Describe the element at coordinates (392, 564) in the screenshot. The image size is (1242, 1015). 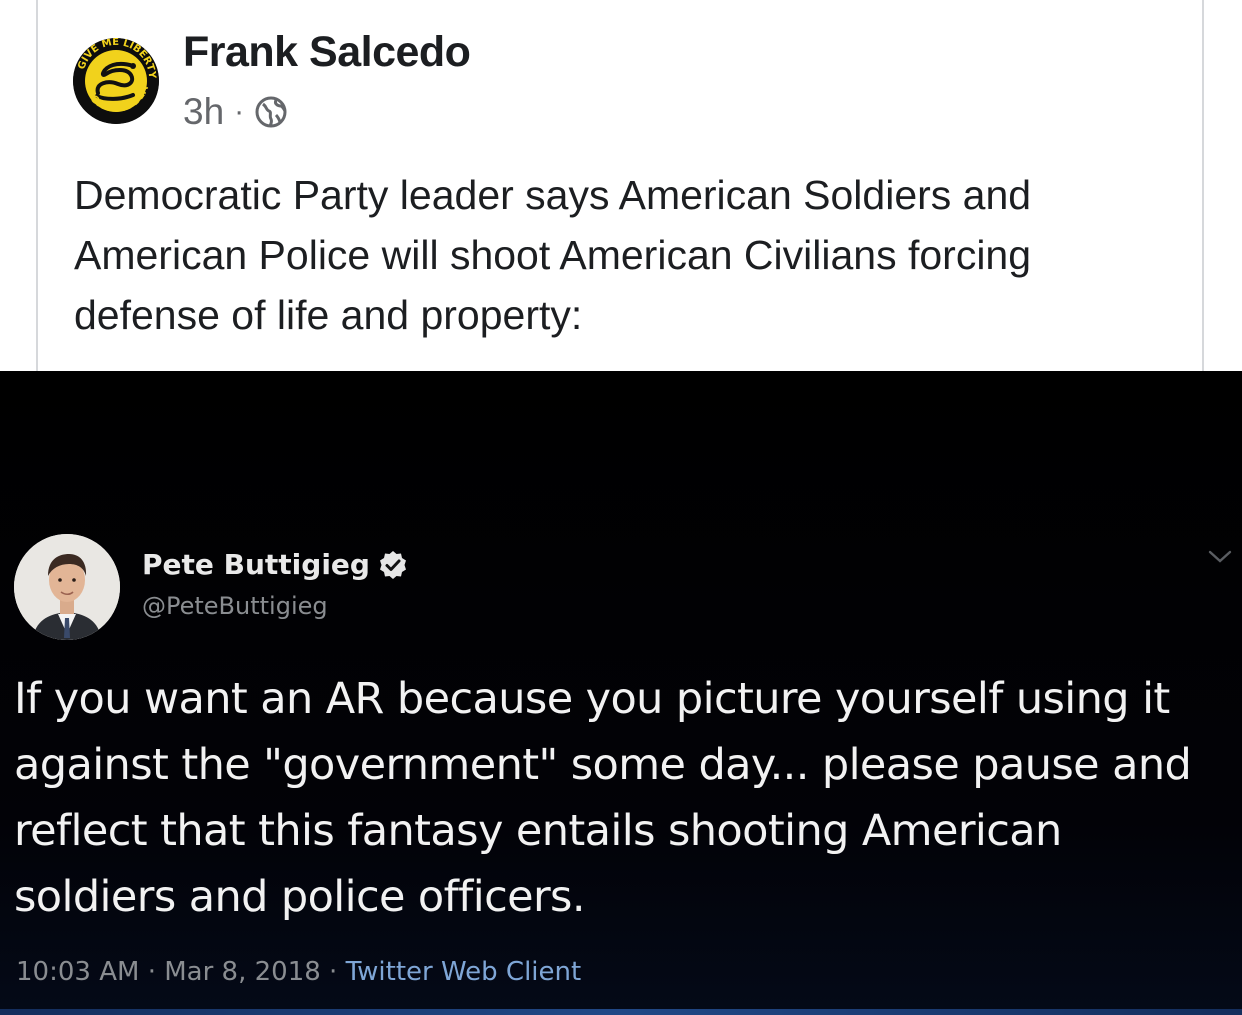
I see `verified-badge-icon` at that location.